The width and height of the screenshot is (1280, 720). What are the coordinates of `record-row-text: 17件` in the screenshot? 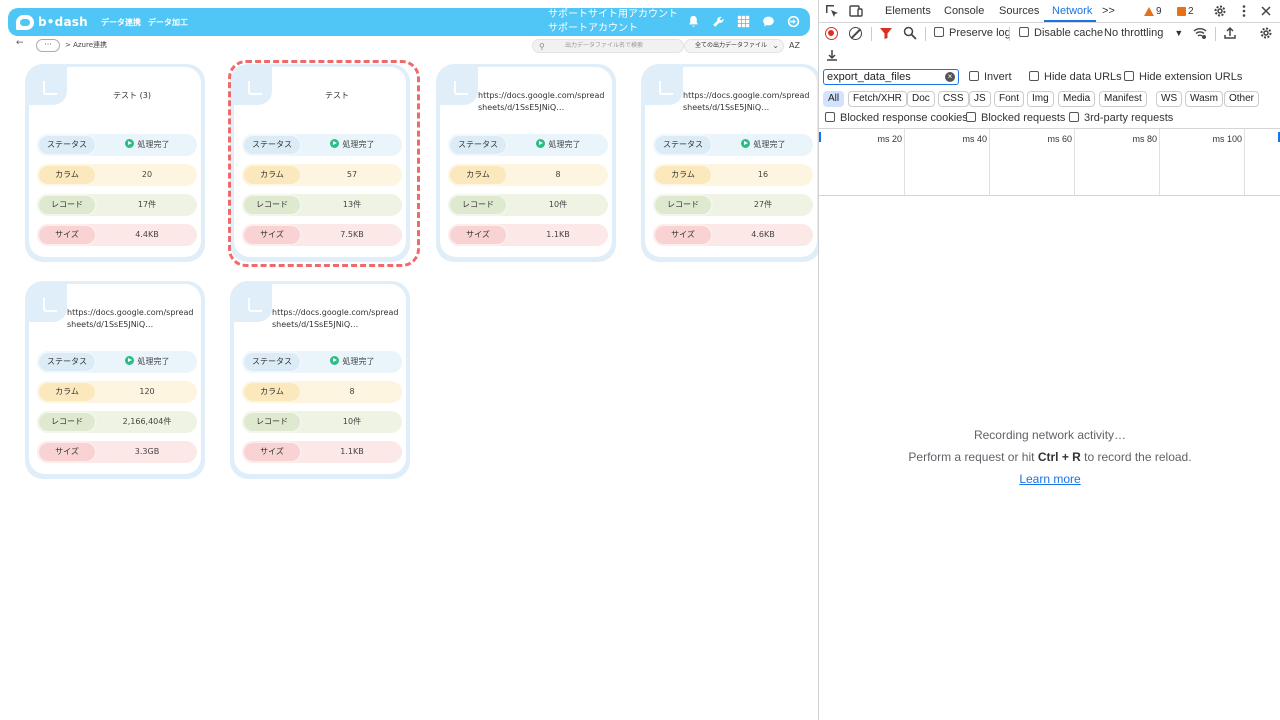 It's located at (147, 204).